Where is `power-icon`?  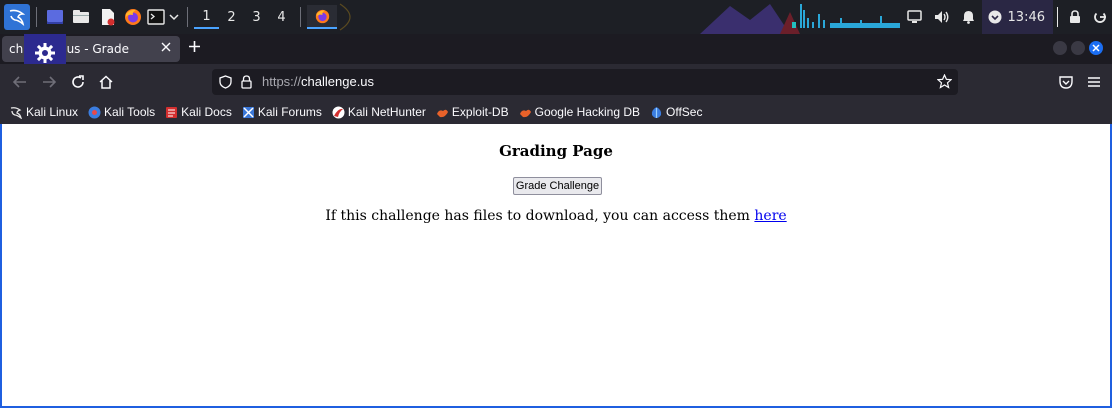 power-icon is located at coordinates (1100, 17).